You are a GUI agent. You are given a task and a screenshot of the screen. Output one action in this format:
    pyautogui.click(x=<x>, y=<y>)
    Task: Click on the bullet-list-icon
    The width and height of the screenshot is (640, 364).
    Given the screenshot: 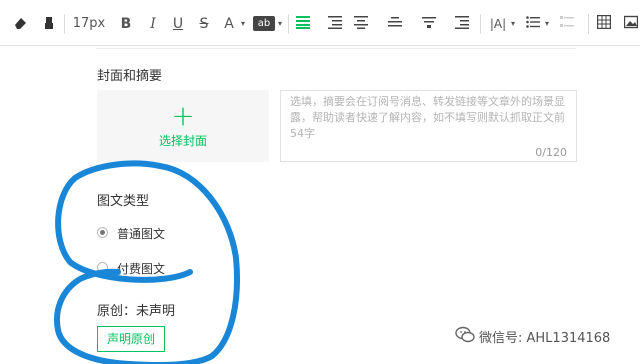 What is the action you would take?
    pyautogui.click(x=533, y=24)
    